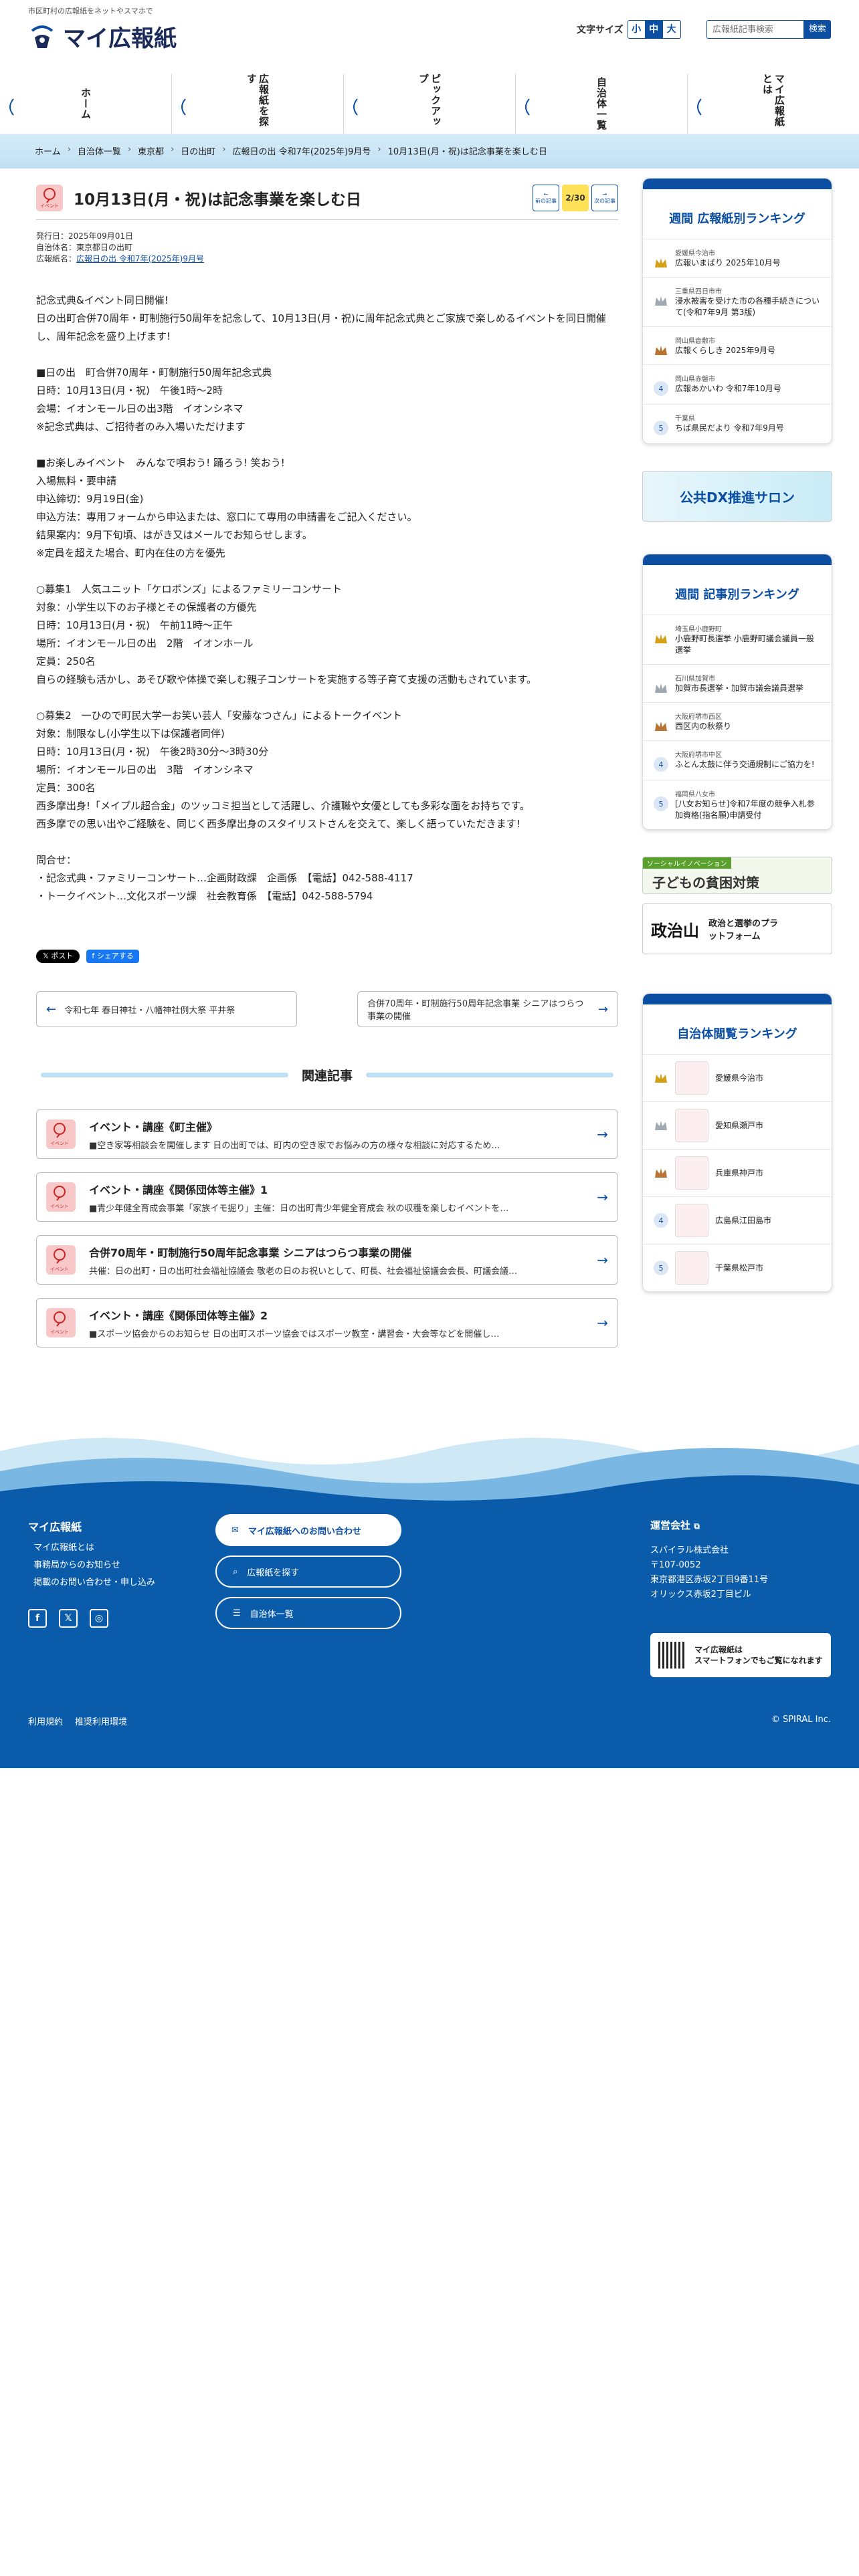 Image resolution: width=859 pixels, height=2576 pixels. What do you see at coordinates (737, 1172) in the screenshot?
I see `ranking-item: 兵庫県神戸市` at bounding box center [737, 1172].